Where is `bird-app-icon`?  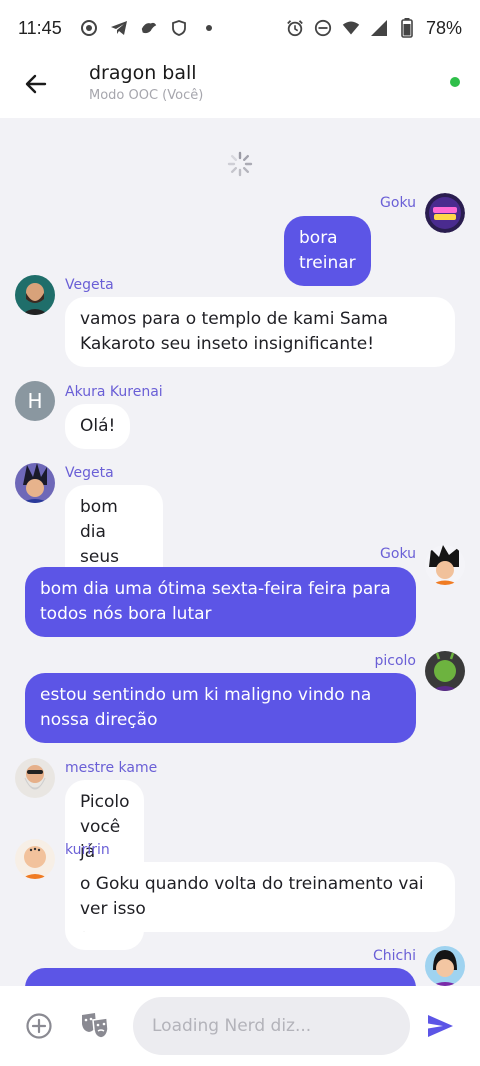 bird-app-icon is located at coordinates (149, 28).